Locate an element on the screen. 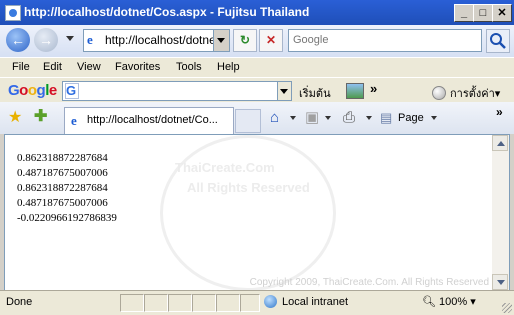 This screenshot has width=514, height=315. google-toolbar: Google G เริ่มต้น » การตั้งค่า▾ is located at coordinates (257, 90).